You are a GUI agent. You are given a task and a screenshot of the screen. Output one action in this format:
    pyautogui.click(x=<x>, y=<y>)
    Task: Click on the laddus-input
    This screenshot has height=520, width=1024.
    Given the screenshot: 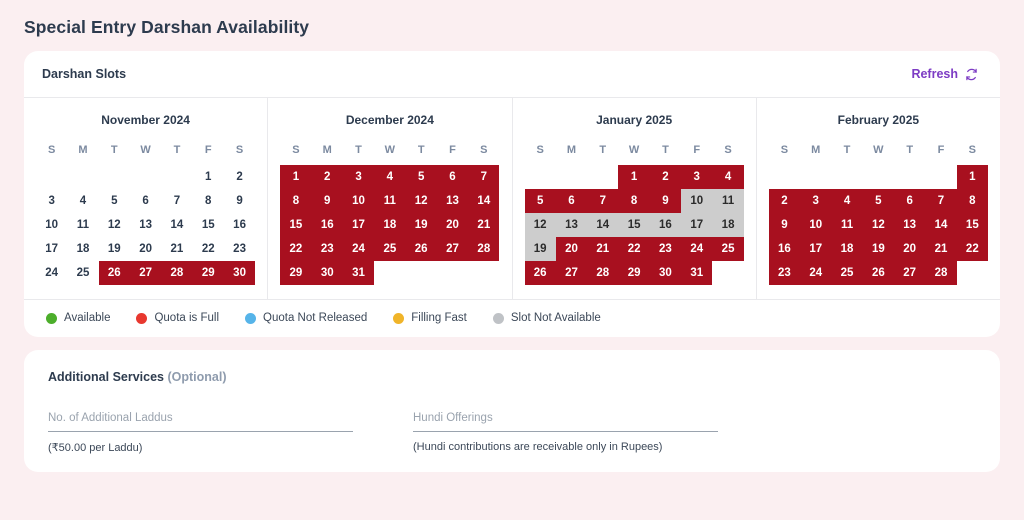 What is the action you would take?
    pyautogui.click(x=200, y=422)
    